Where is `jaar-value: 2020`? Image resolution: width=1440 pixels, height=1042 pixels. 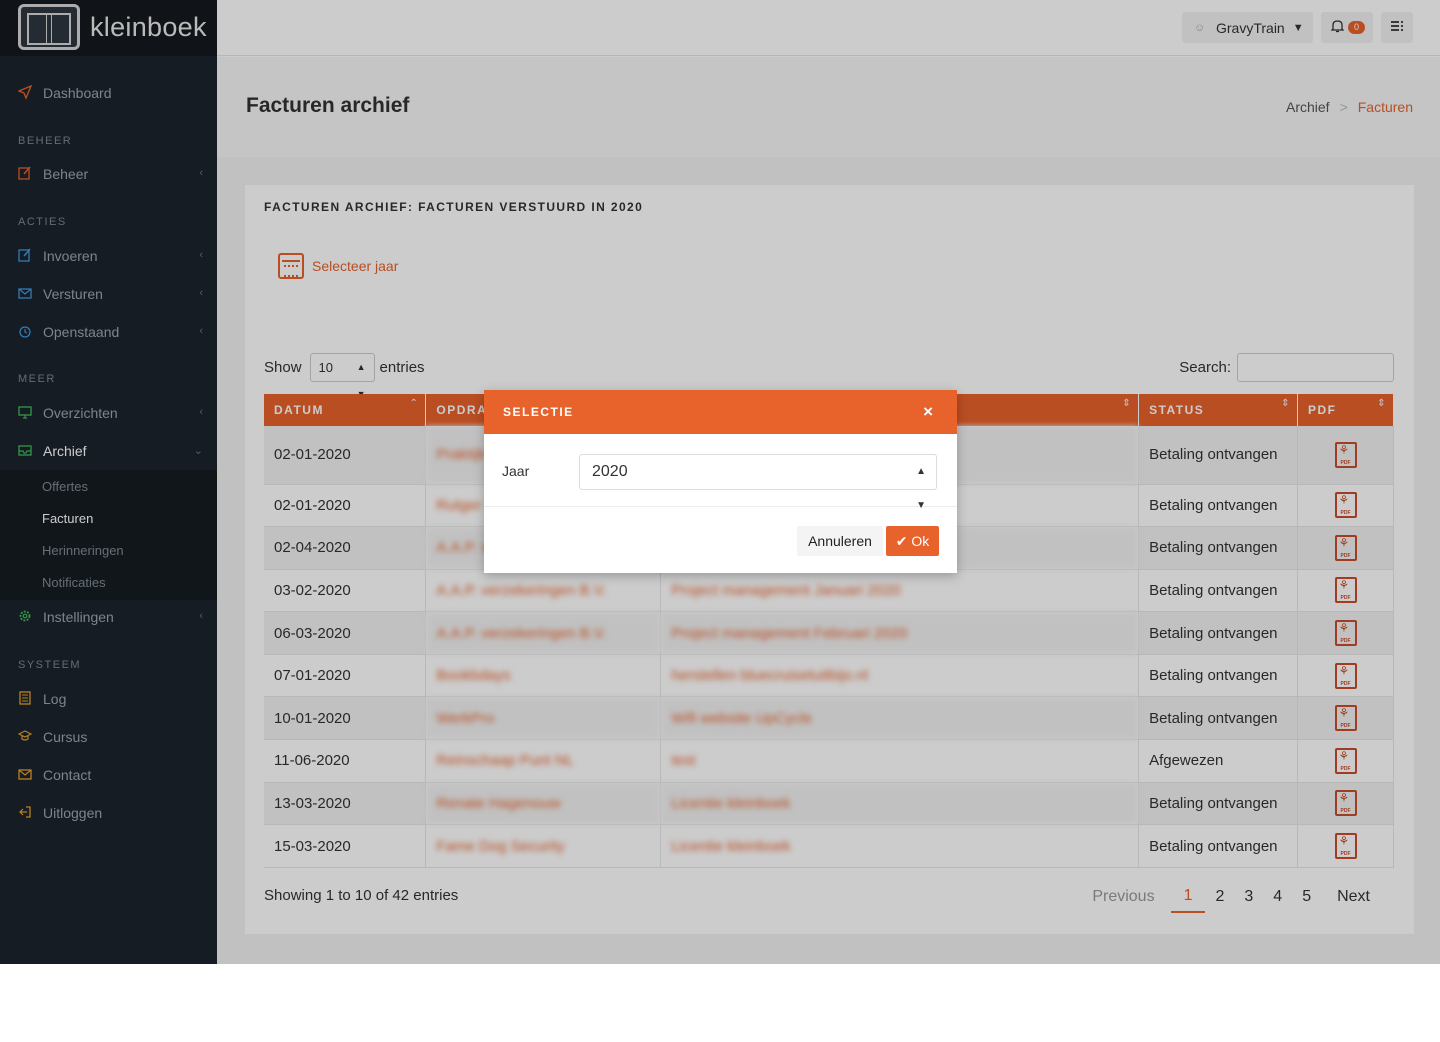
jaar-value: 2020 is located at coordinates (610, 471).